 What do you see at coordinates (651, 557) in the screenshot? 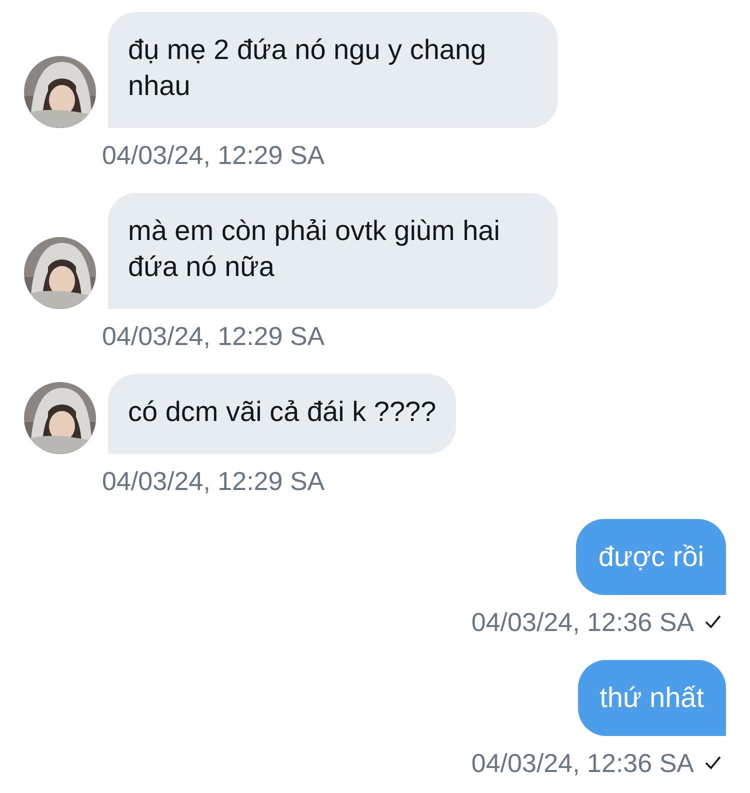
I see `message-bubble: được rồi` at bounding box center [651, 557].